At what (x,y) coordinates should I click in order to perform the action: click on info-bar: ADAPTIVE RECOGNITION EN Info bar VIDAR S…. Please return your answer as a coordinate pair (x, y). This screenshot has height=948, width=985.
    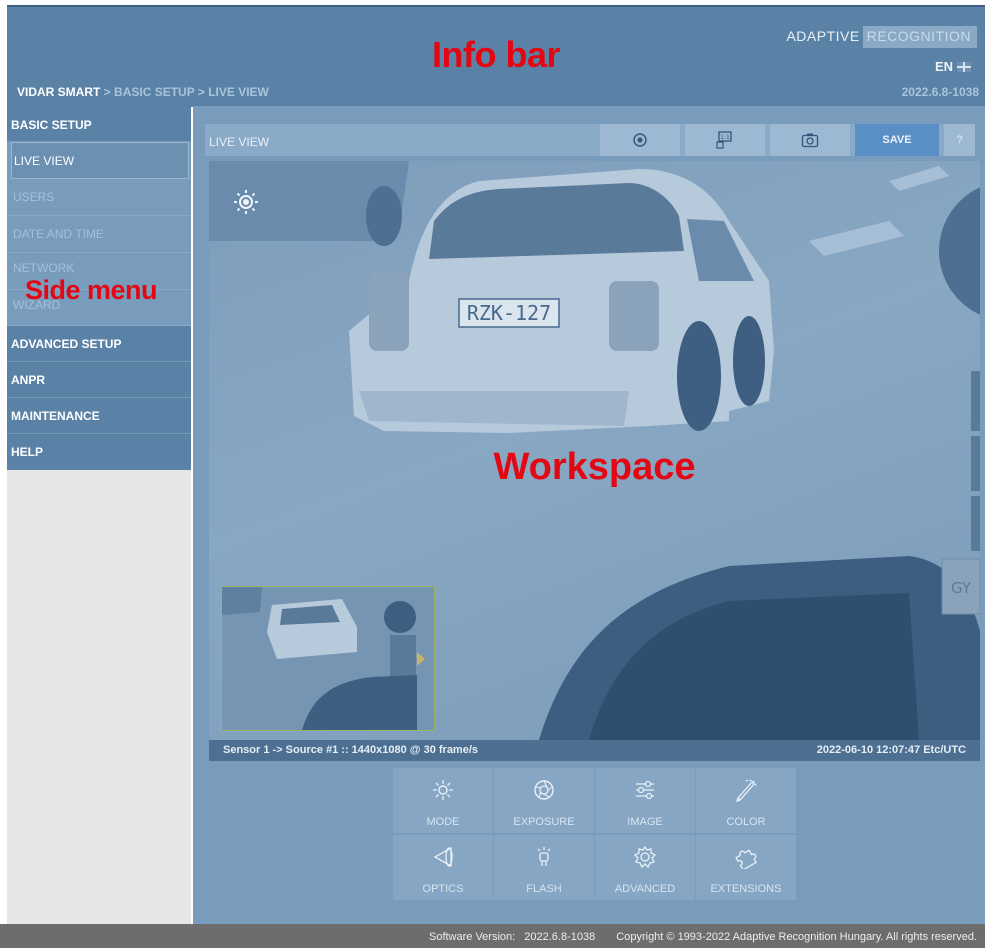
    Looking at the image, I should click on (496, 56).